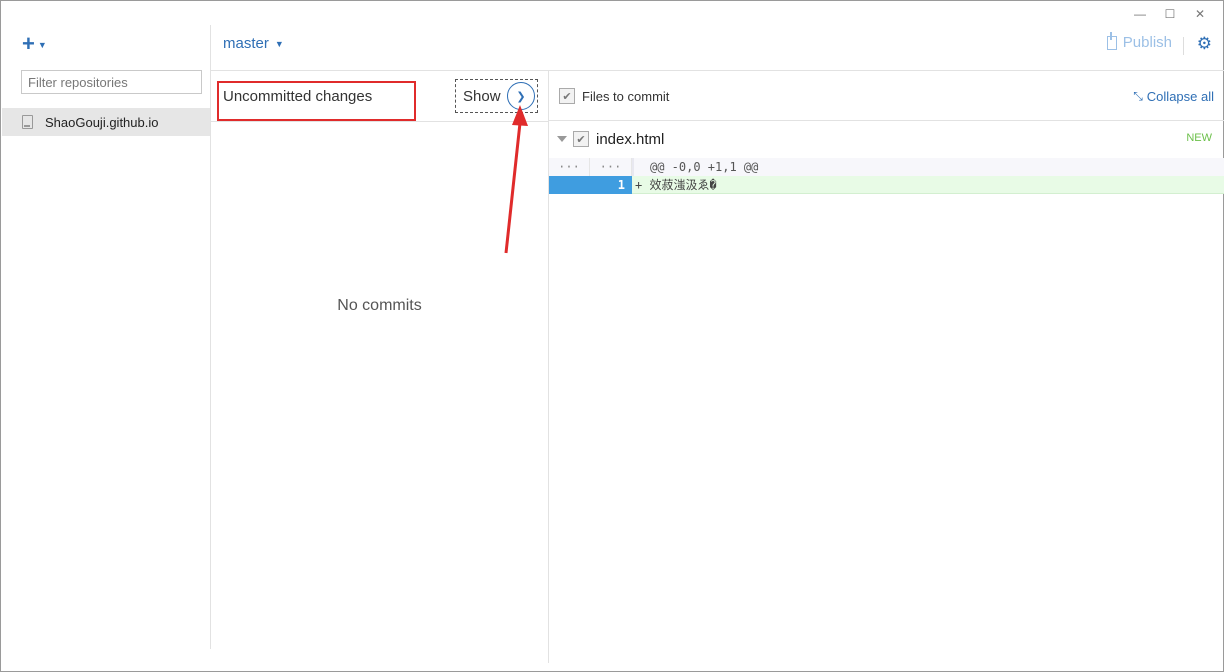 This screenshot has height=672, width=1224. Describe the element at coordinates (717, 48) in the screenshot. I see `top-bar: master ▼ Publish ⚙` at that location.